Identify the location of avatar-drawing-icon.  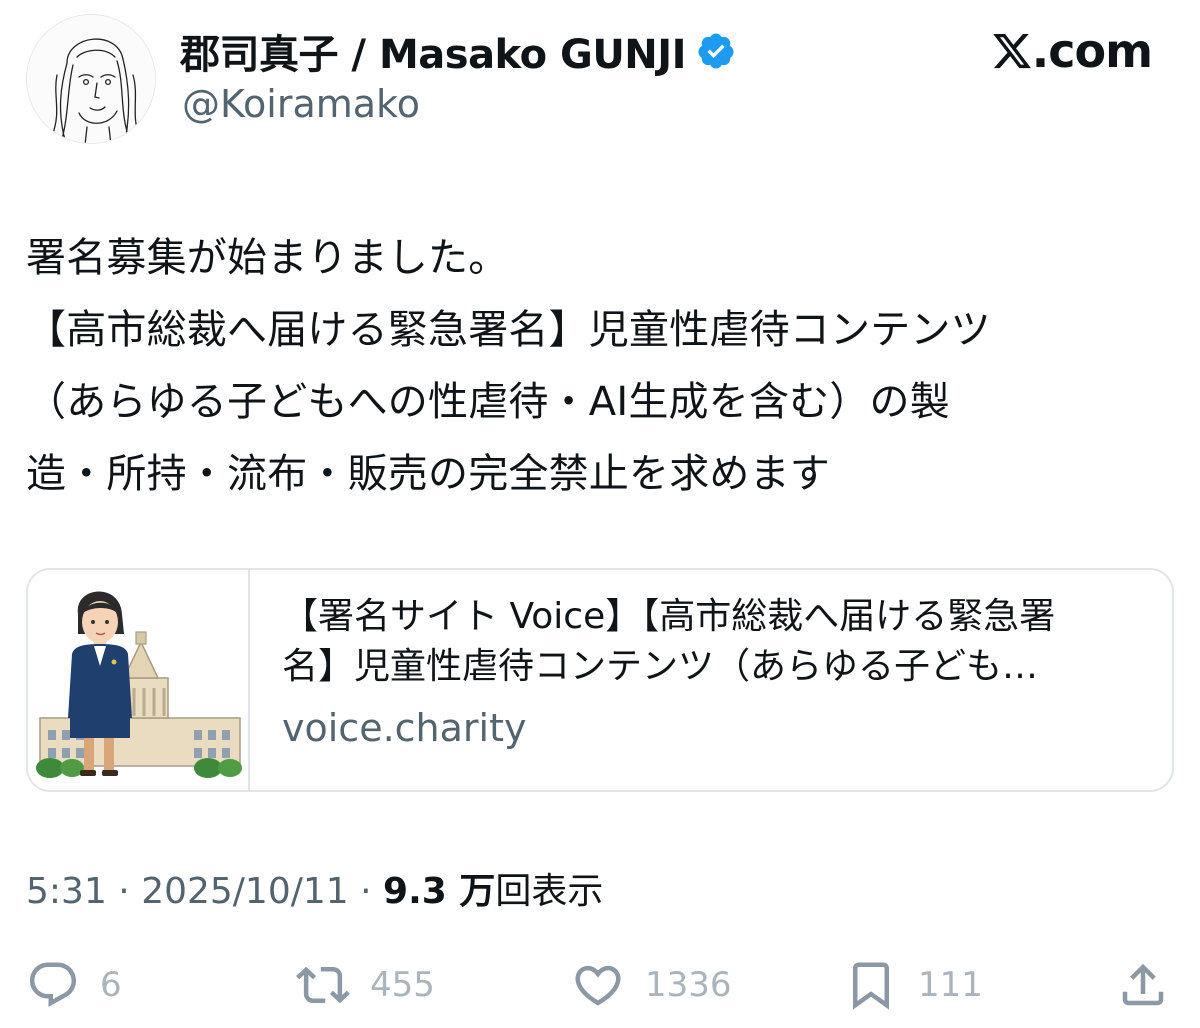
(91, 79).